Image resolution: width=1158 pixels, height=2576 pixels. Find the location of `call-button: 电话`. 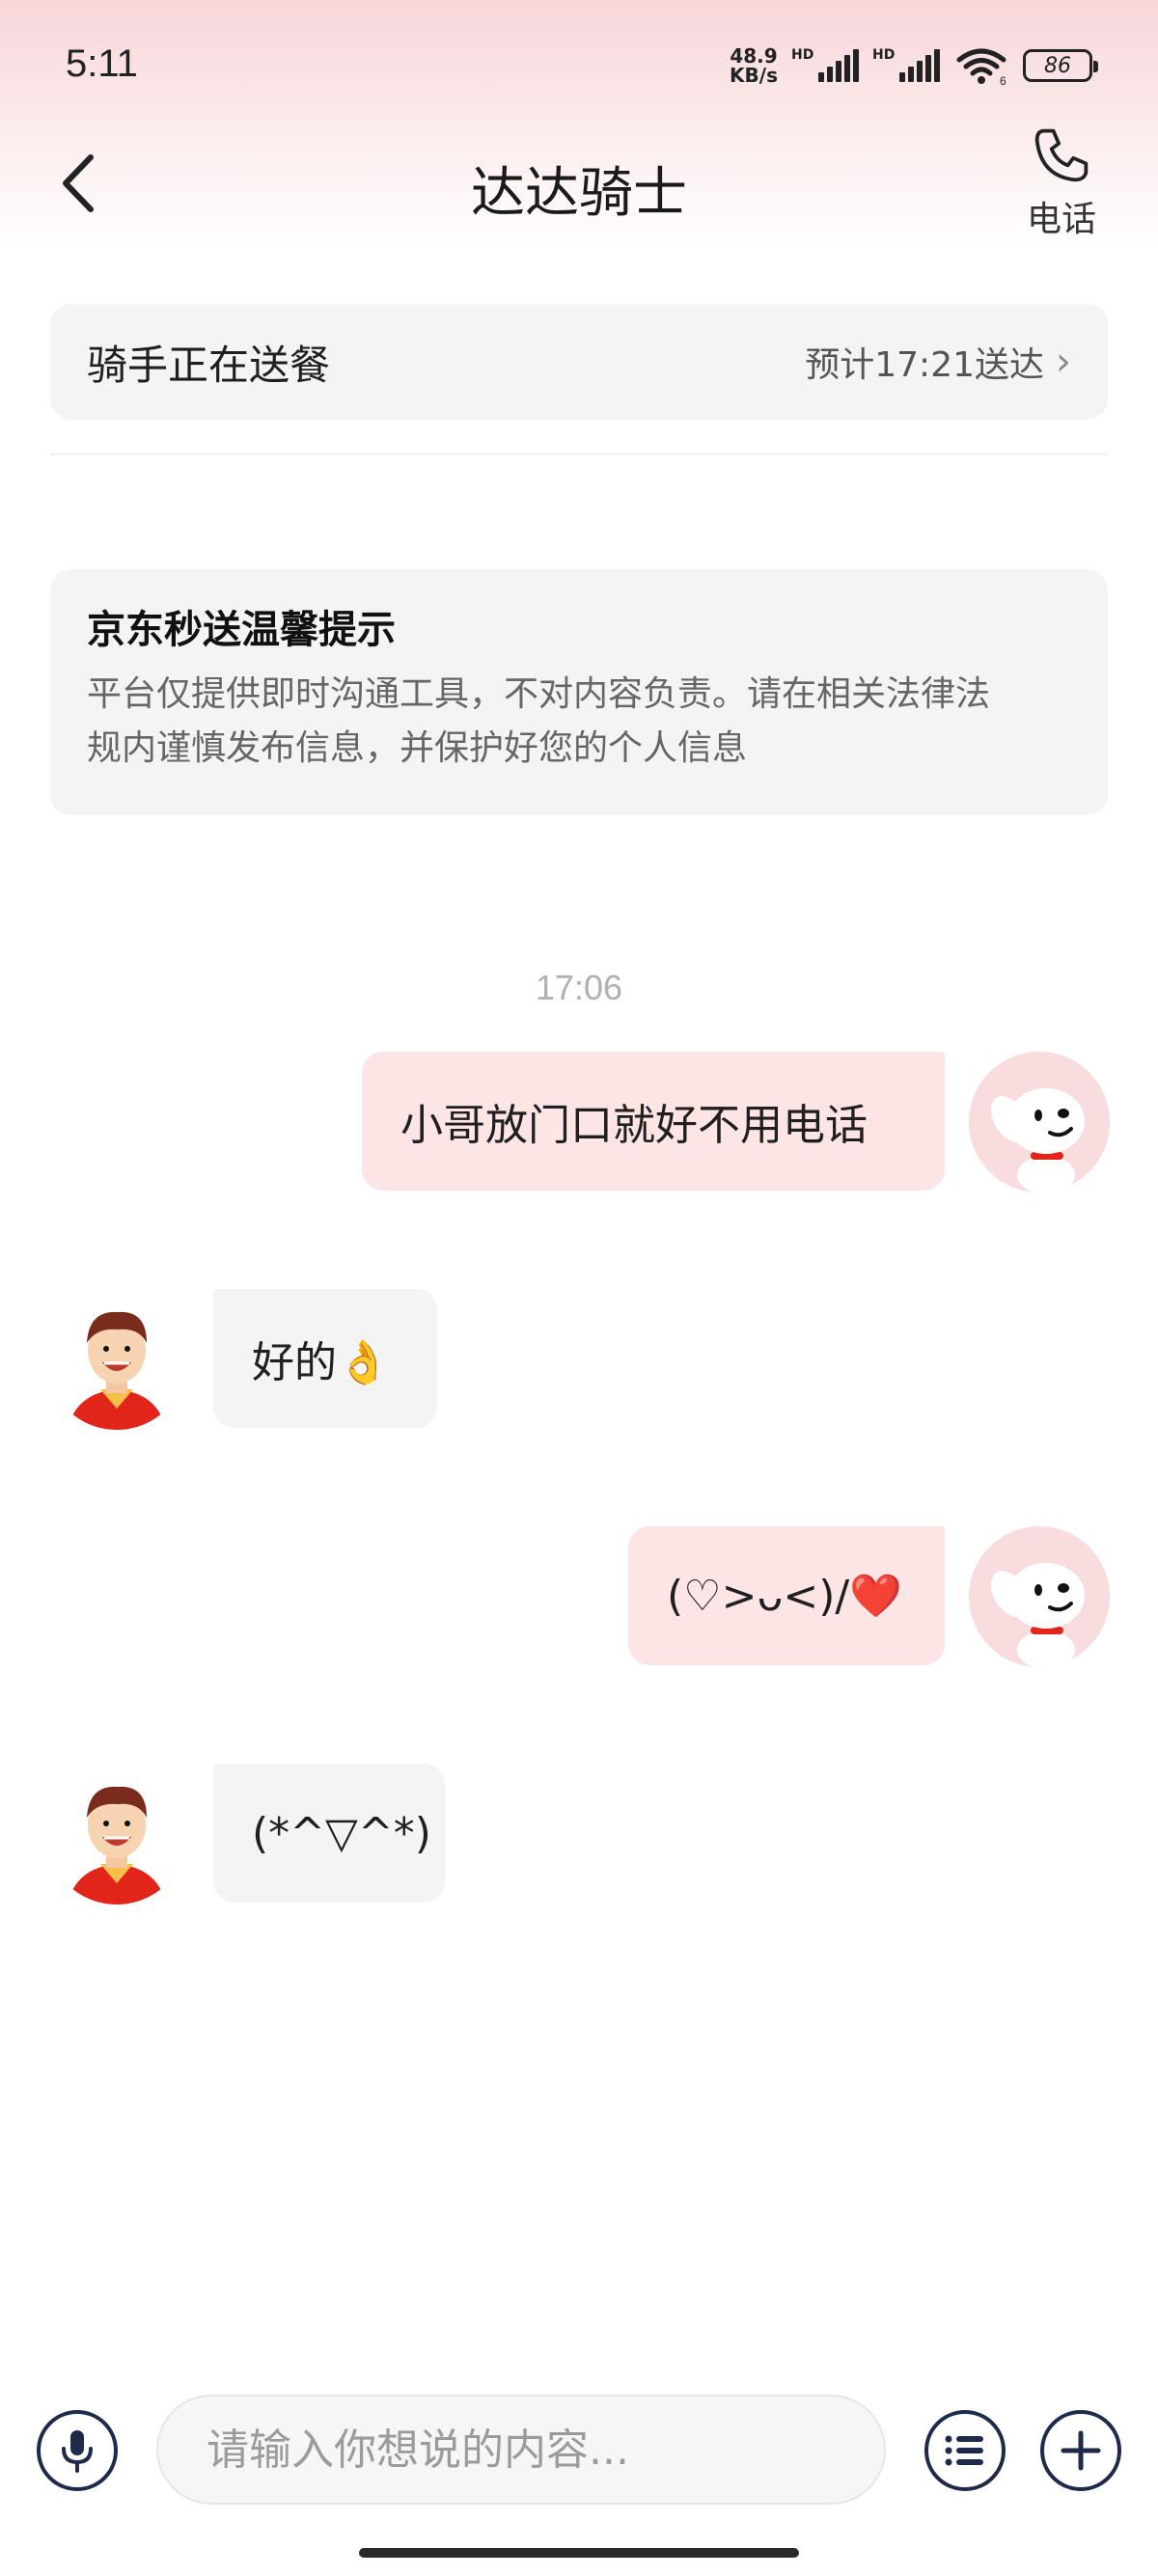

call-button: 电话 is located at coordinates (1061, 183).